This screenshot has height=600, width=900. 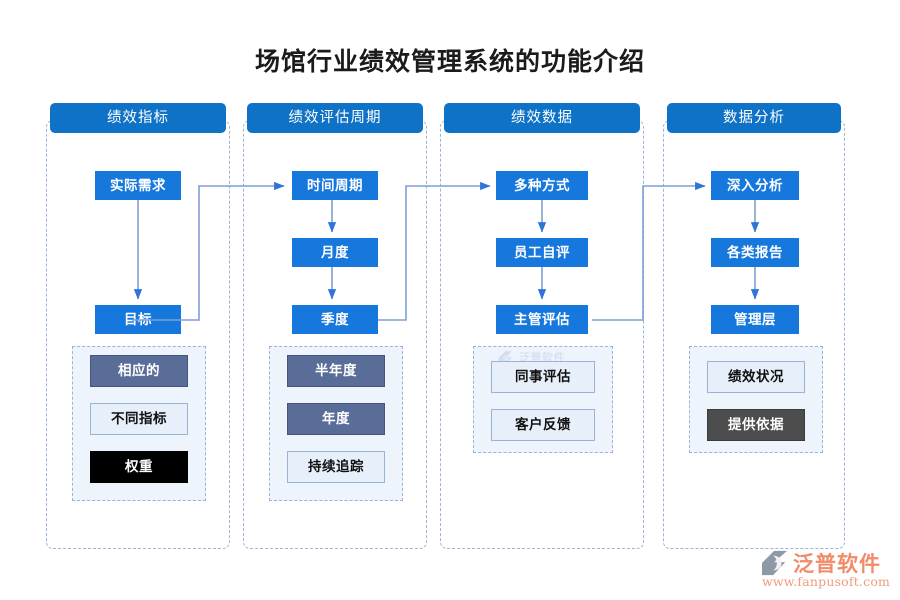 What do you see at coordinates (755, 185) in the screenshot?
I see `flow-box-deep-analysis: 深入分析` at bounding box center [755, 185].